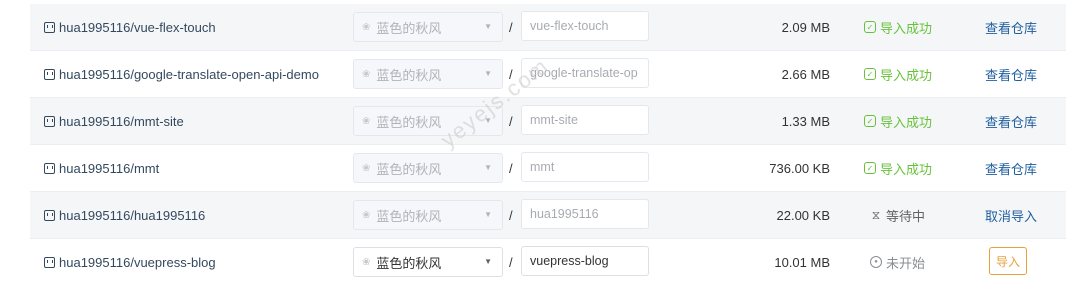 The width and height of the screenshot is (1080, 284). I want to click on status-badge: ● 未开始, so click(897, 261).